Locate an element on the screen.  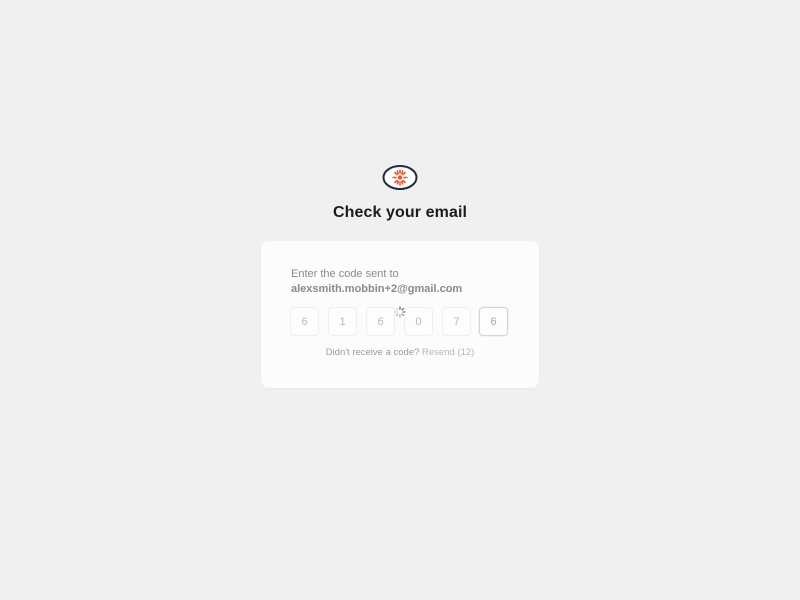
email-address: alexsmith.mobbin+2@gmail.com is located at coordinates (377, 289).